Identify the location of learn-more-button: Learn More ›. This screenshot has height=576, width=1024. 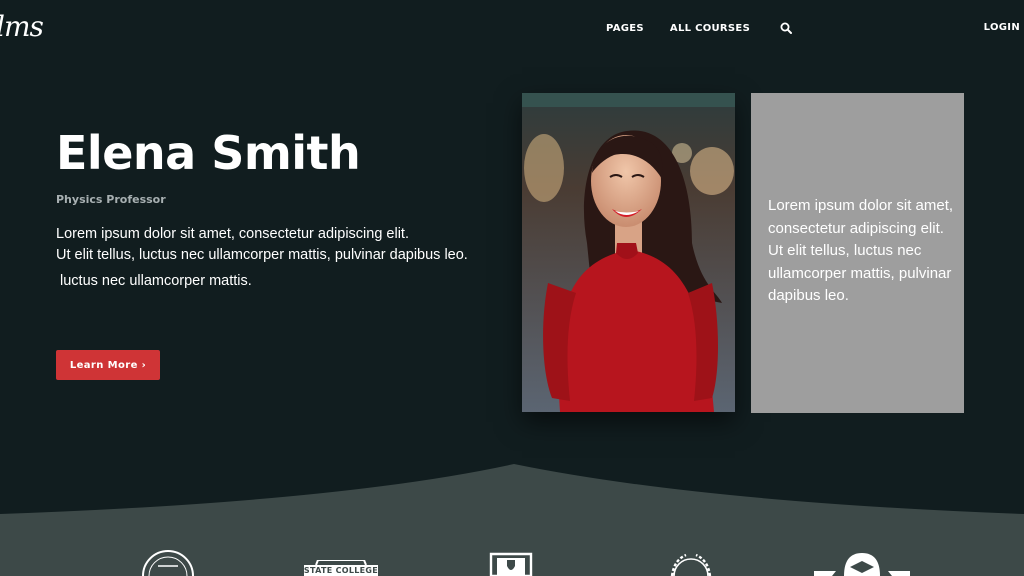
(108, 365).